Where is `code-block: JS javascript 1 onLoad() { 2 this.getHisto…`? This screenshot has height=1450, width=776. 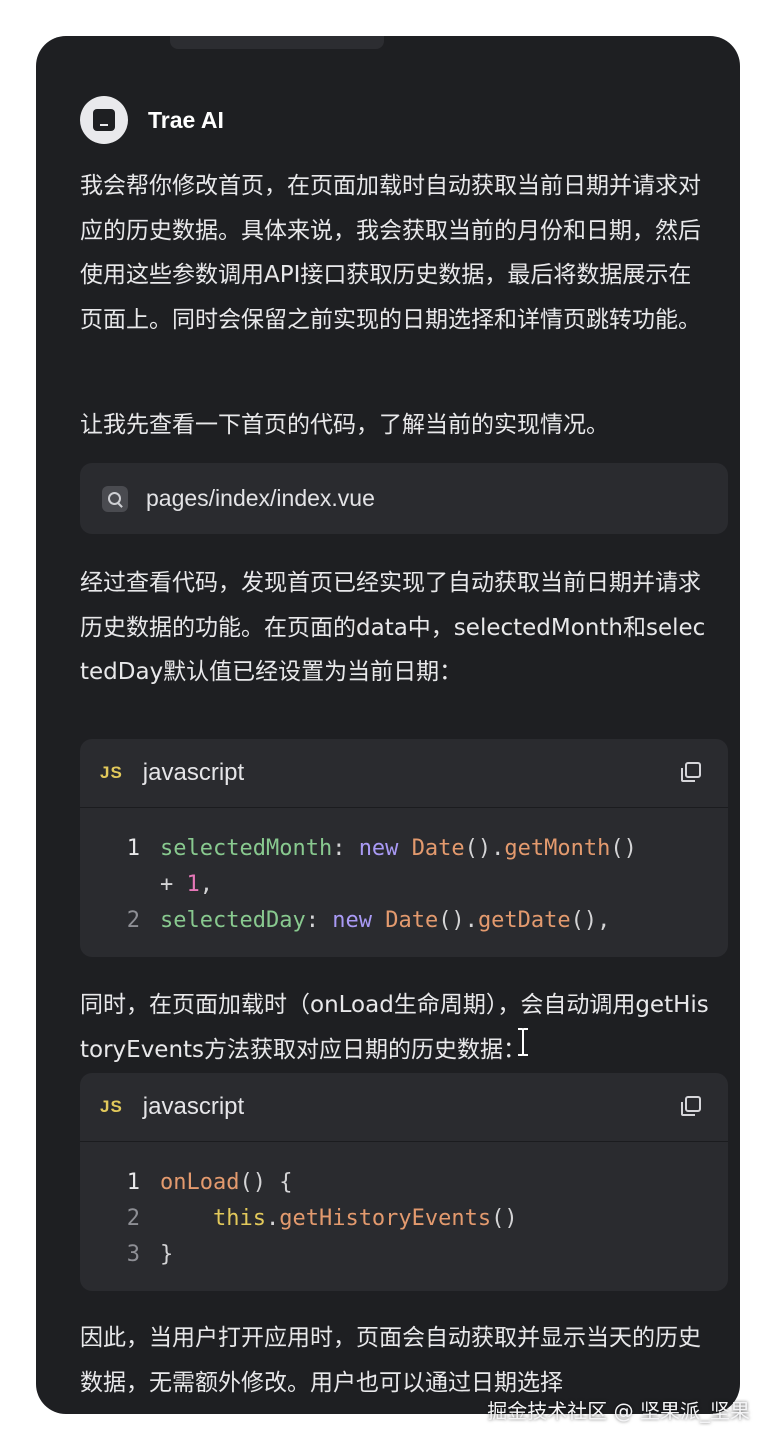
code-block: JS javascript 1 onLoad() { 2 this.getHisto… is located at coordinates (404, 1182).